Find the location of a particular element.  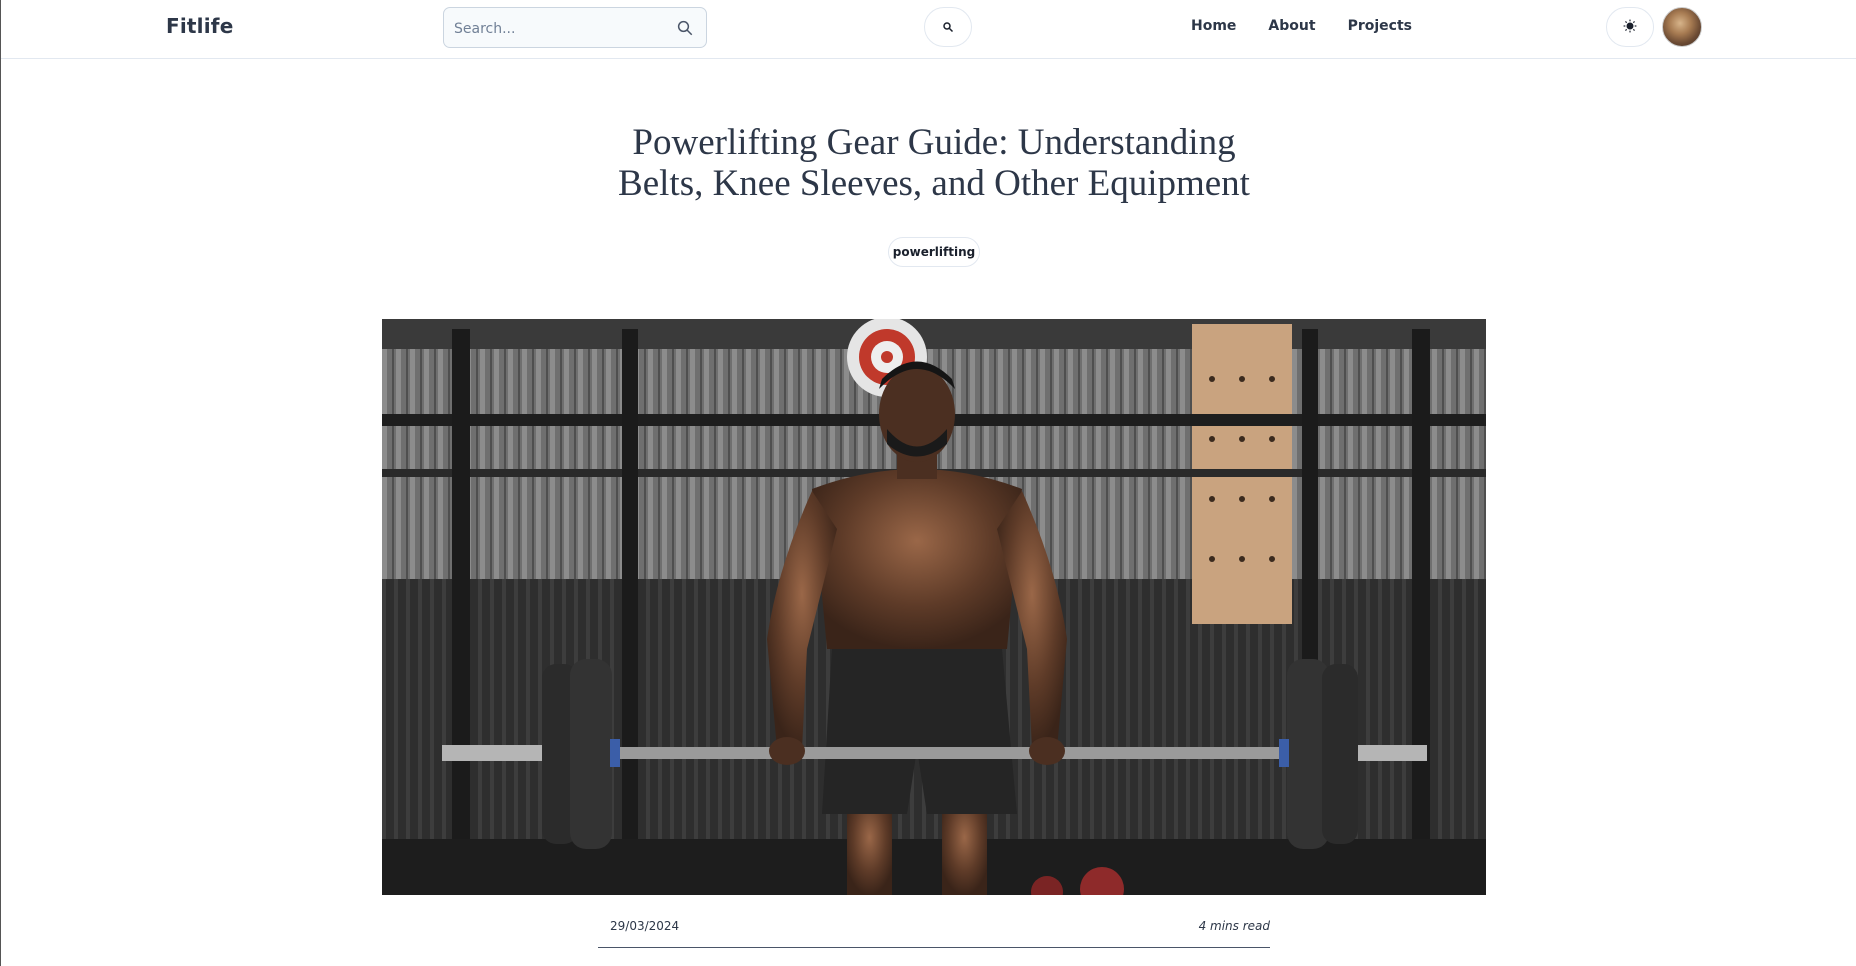

nav-about: About is located at coordinates (1291, 26).